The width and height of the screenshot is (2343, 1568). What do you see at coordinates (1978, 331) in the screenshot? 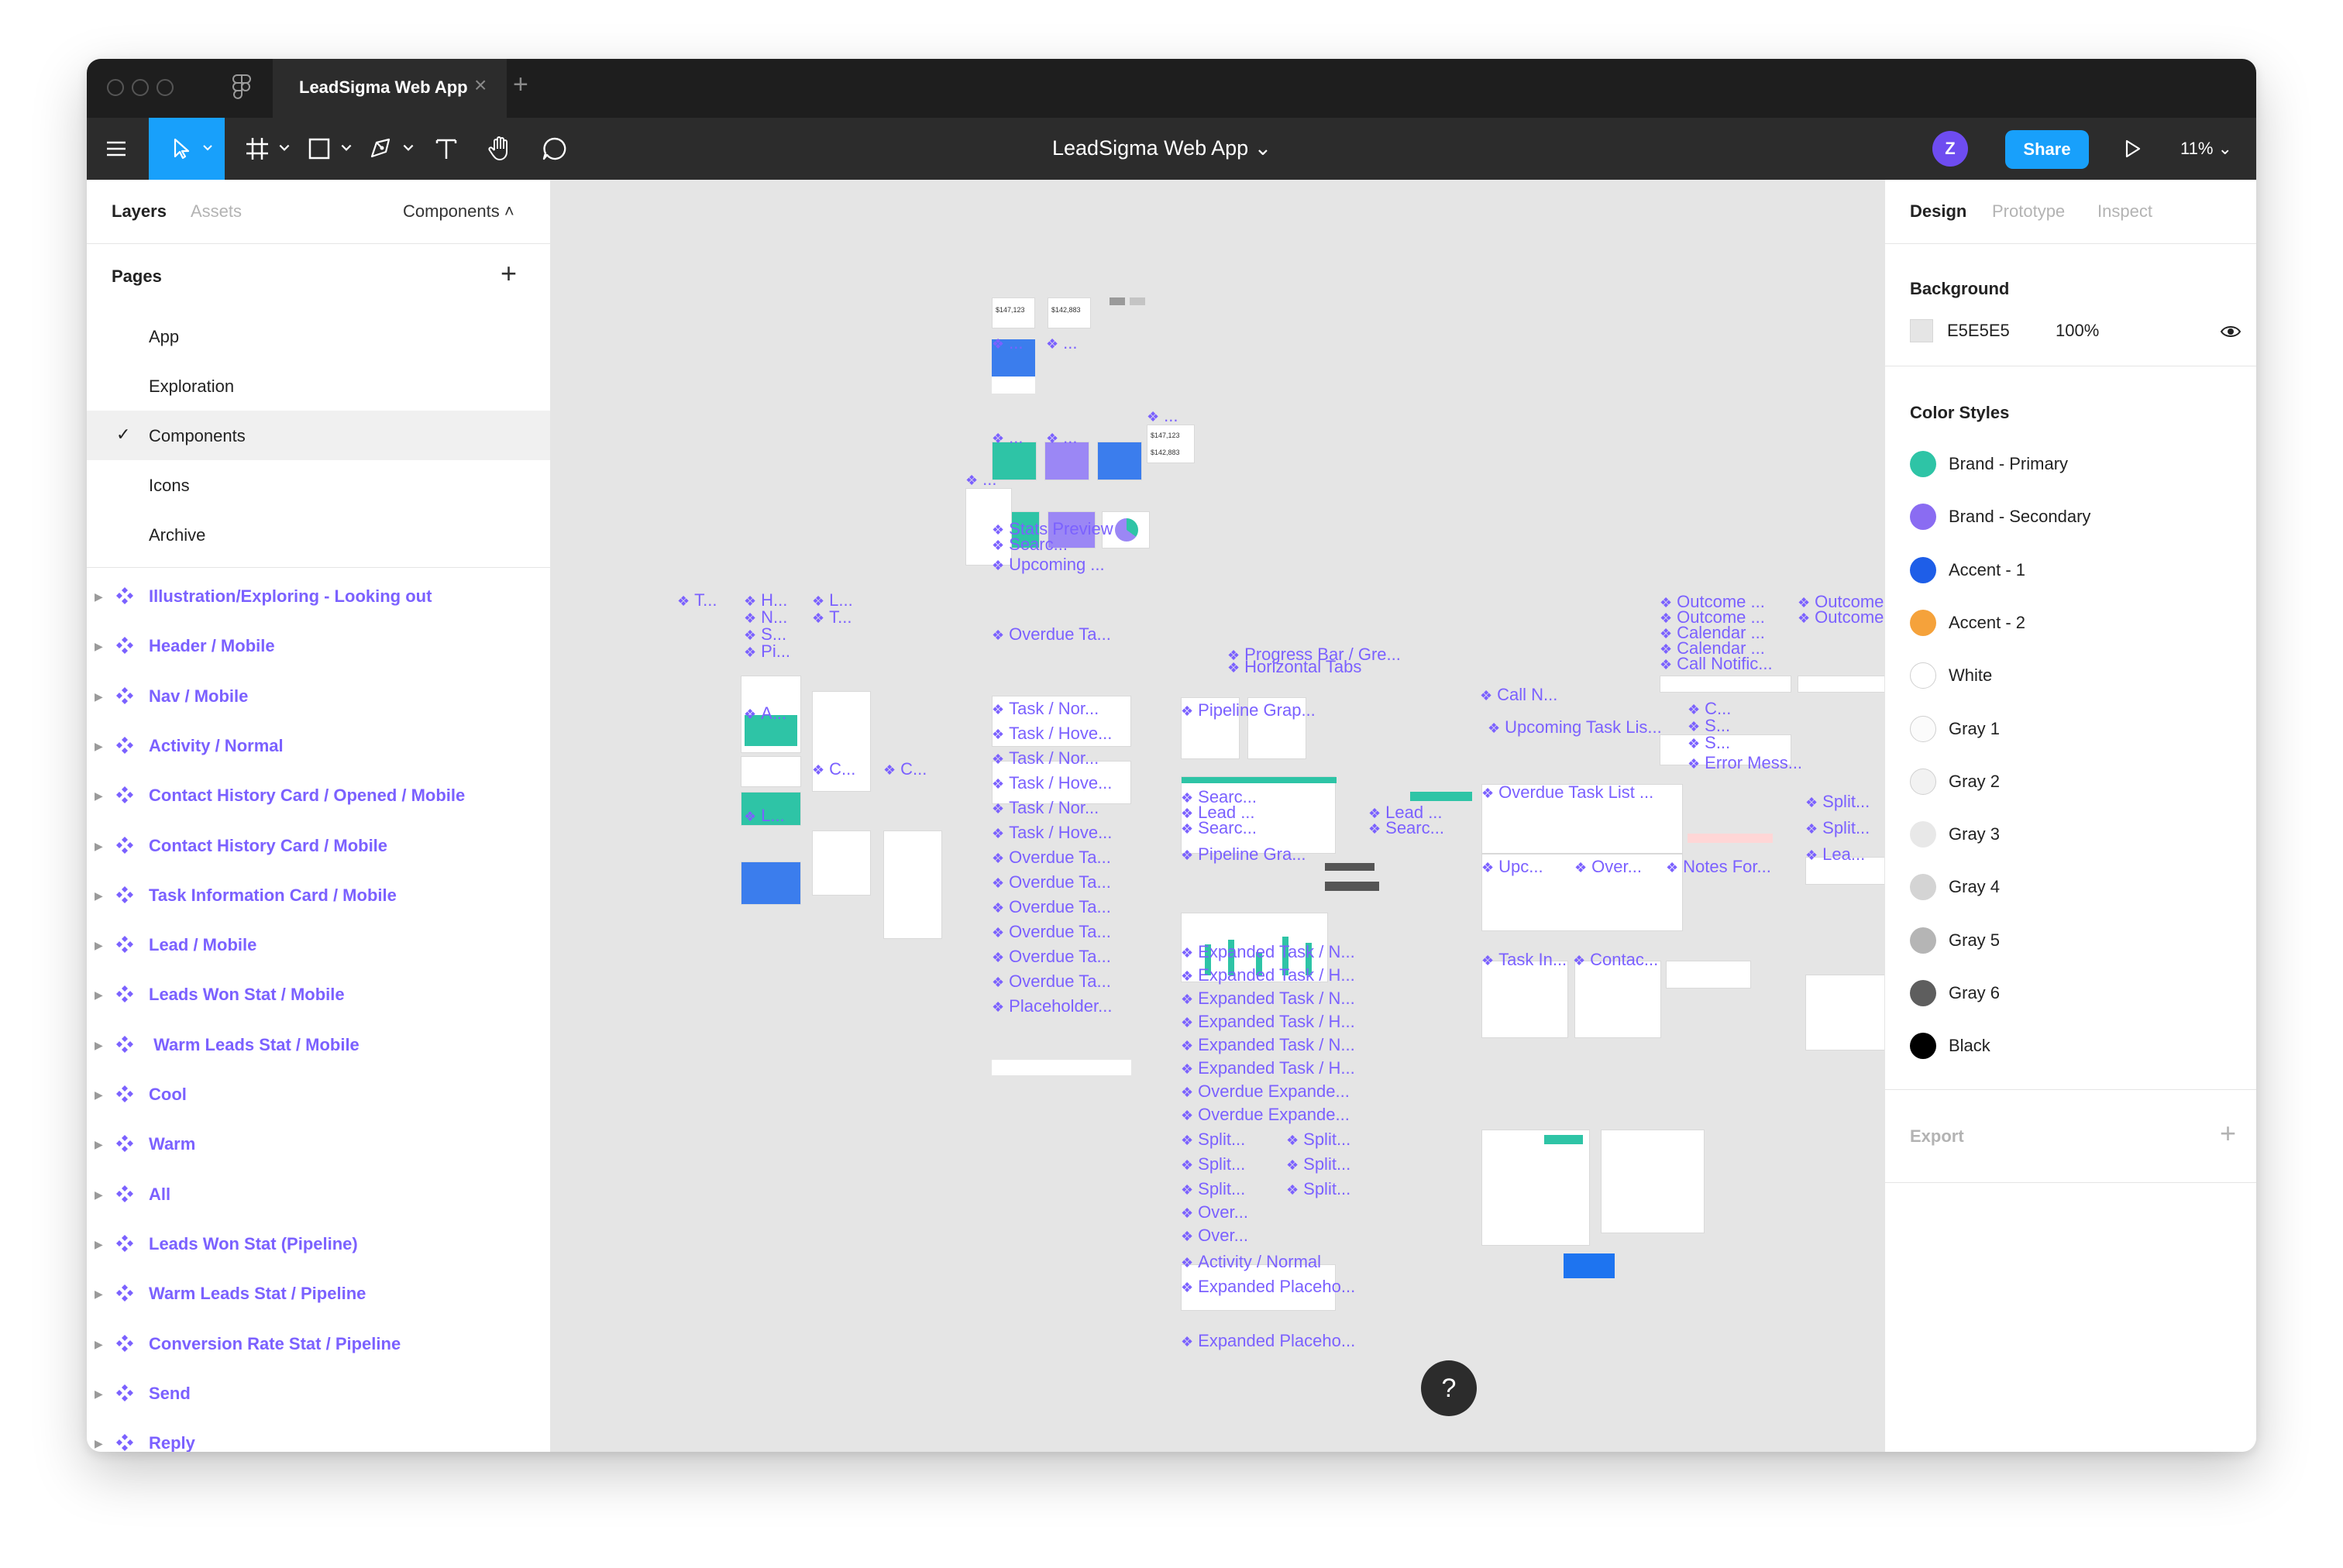
I see `background-hex-input: E5E5E5` at bounding box center [1978, 331].